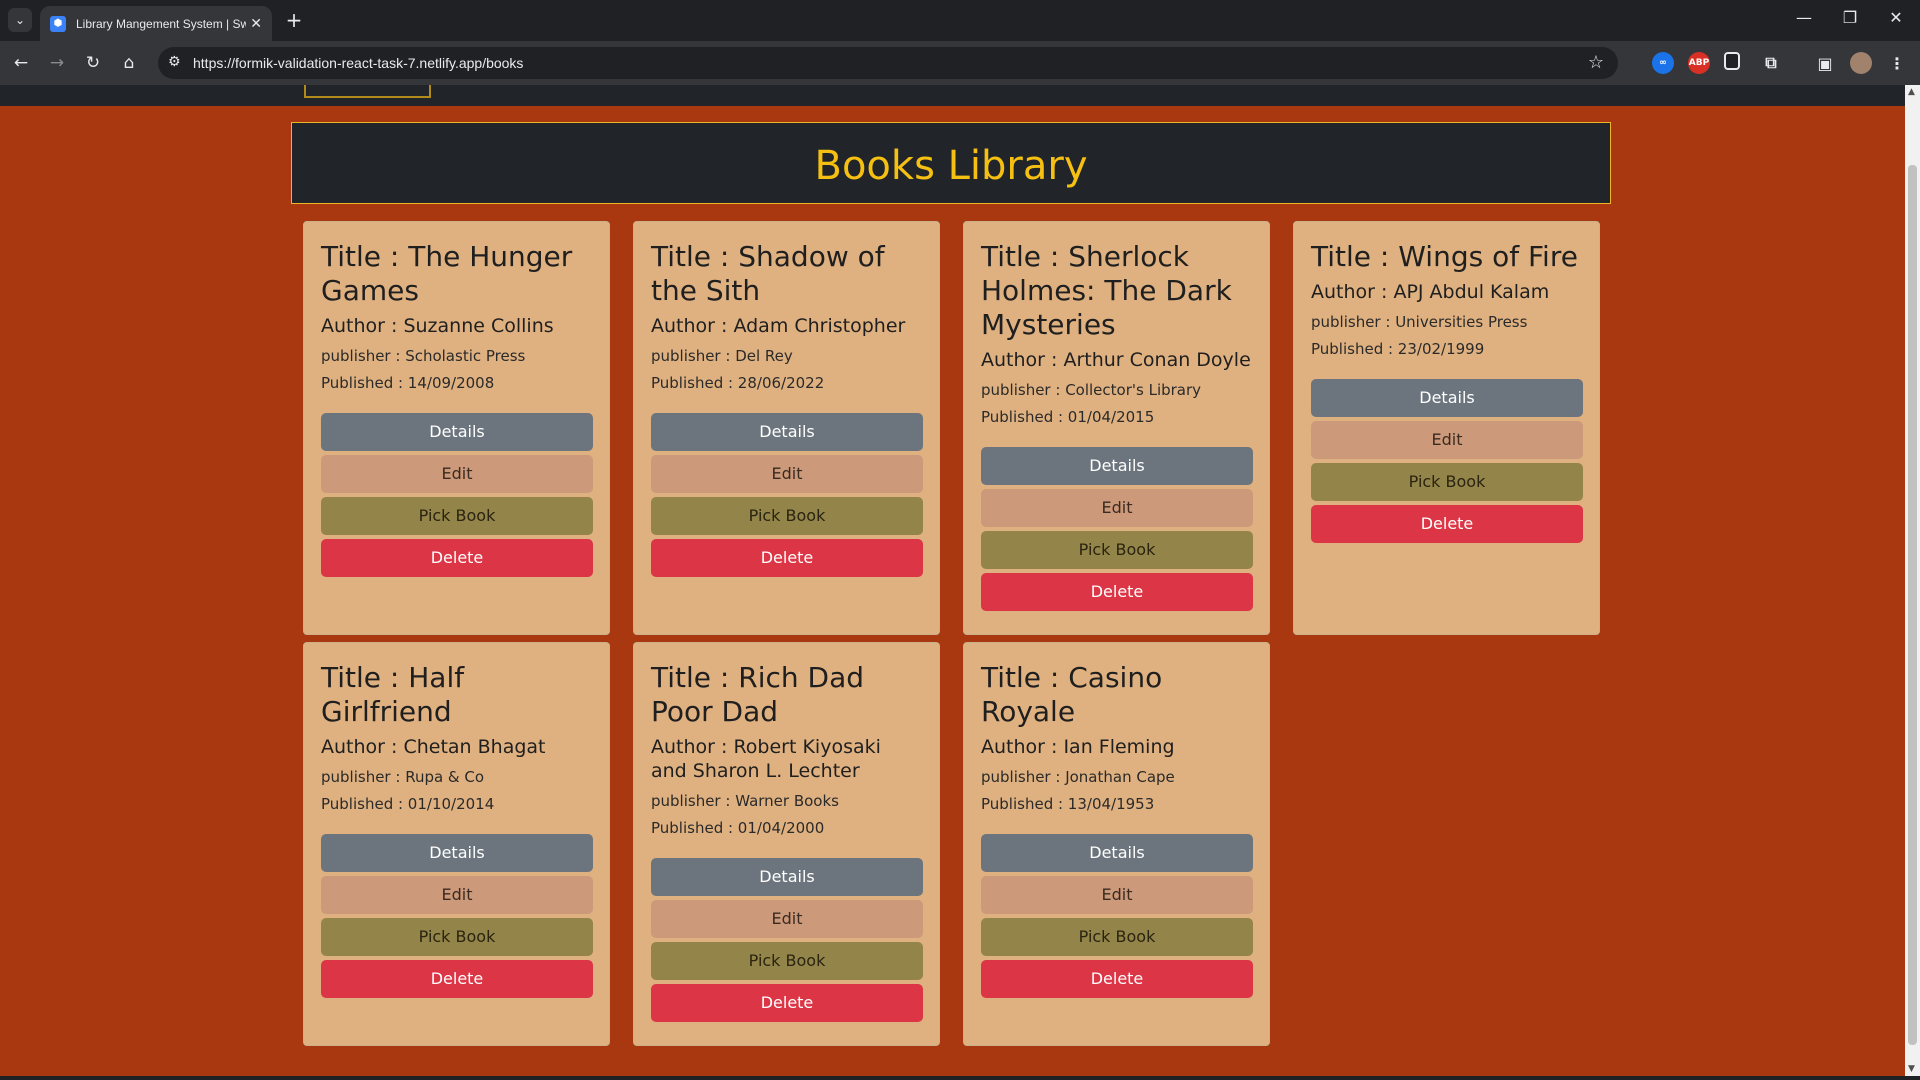 The width and height of the screenshot is (1920, 1080). Describe the element at coordinates (1068, 417) in the screenshot. I see `book-published: Published : 01/04/2015` at that location.